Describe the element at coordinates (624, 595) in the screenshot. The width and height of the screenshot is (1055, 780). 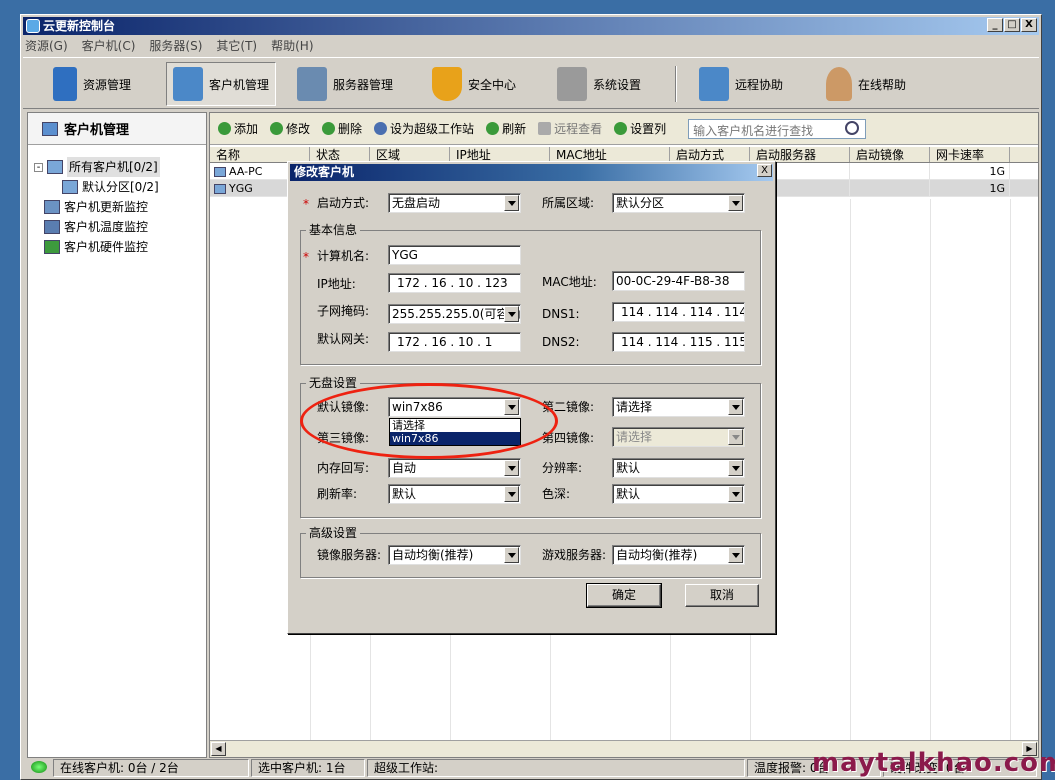
I see `ok-button: 确定` at that location.